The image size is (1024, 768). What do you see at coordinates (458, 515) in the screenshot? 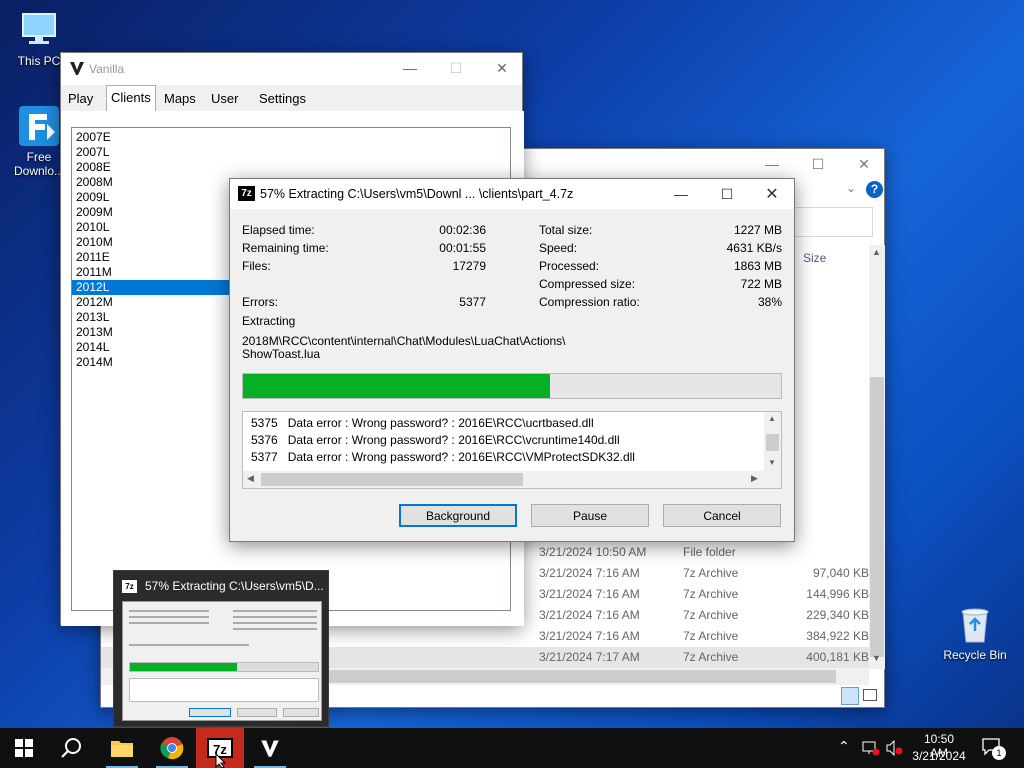
I see `background-button: Background` at bounding box center [458, 515].